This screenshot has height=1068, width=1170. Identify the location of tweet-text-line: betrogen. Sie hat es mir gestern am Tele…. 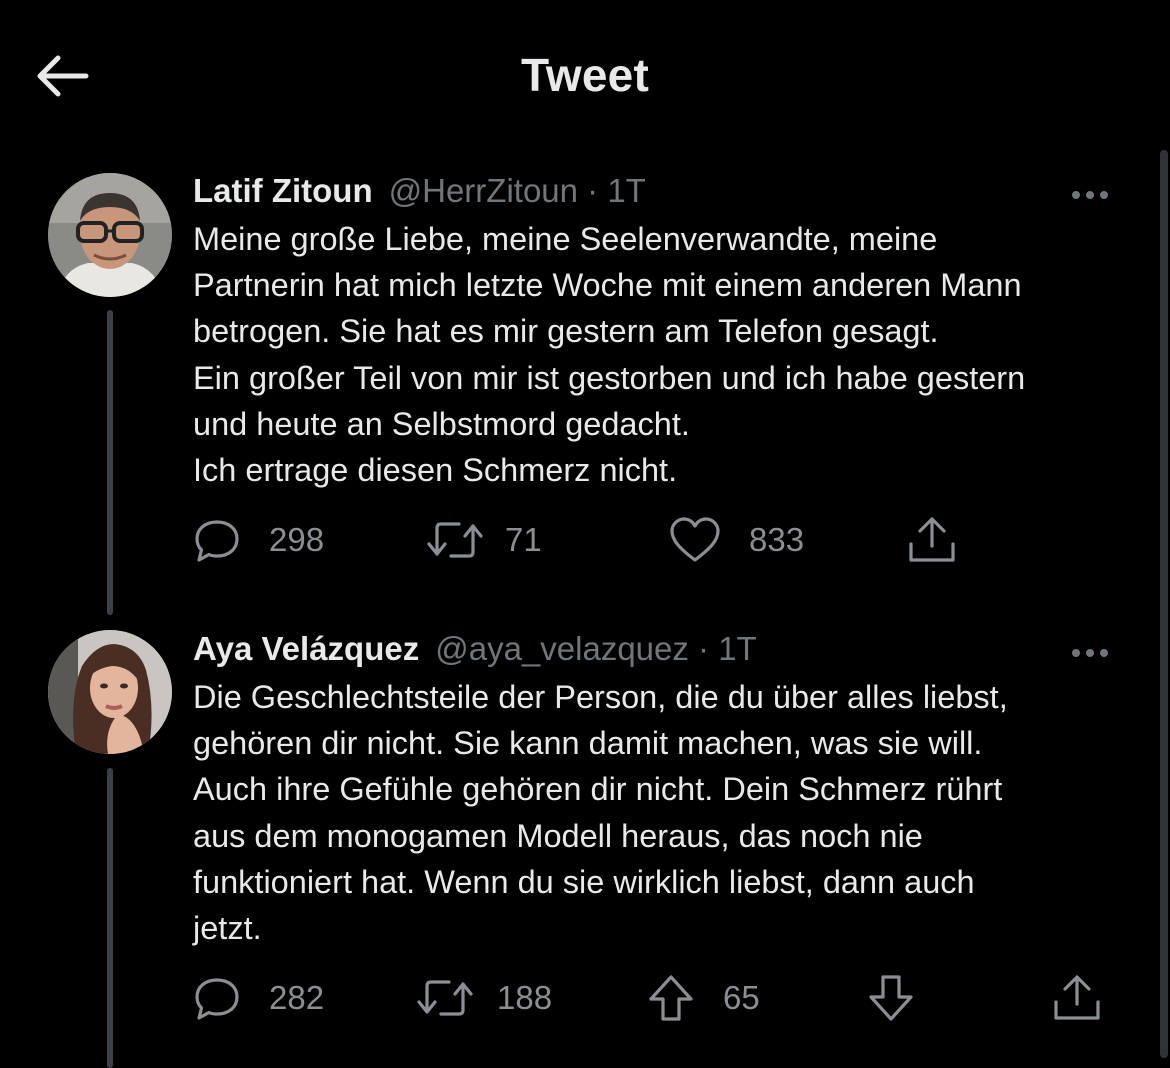
(566, 331).